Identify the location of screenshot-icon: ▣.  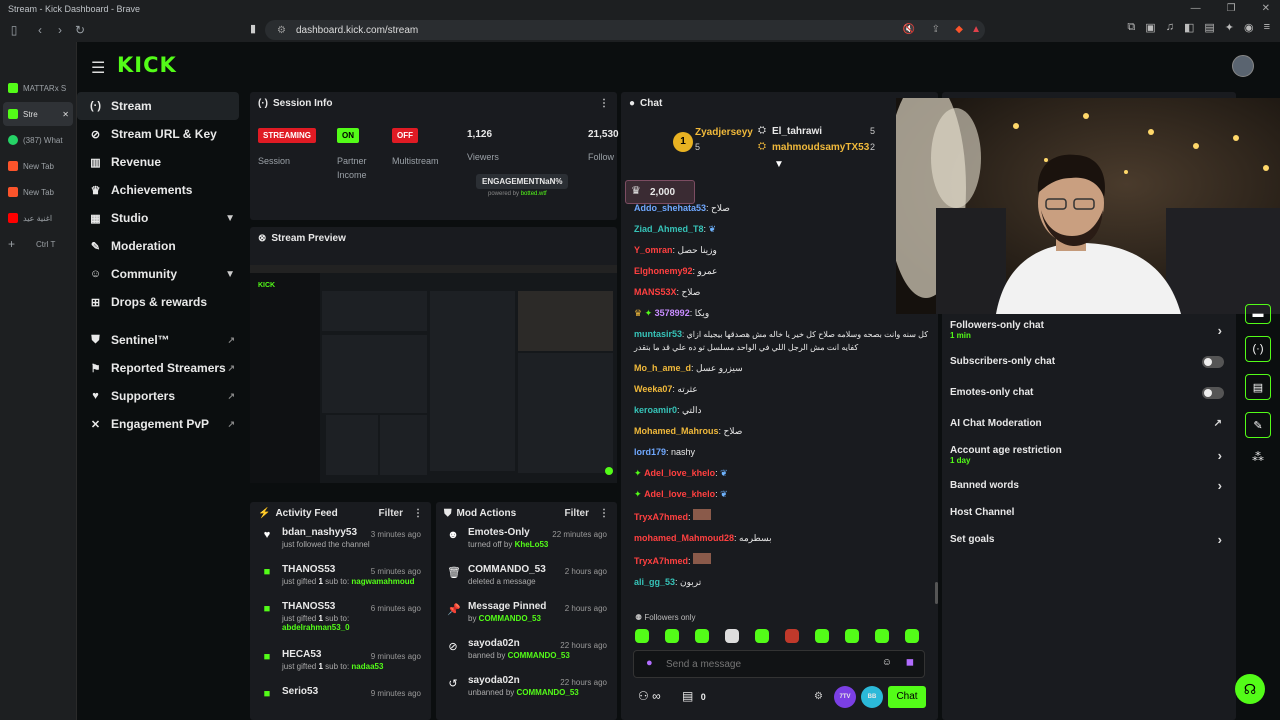
(1150, 27).